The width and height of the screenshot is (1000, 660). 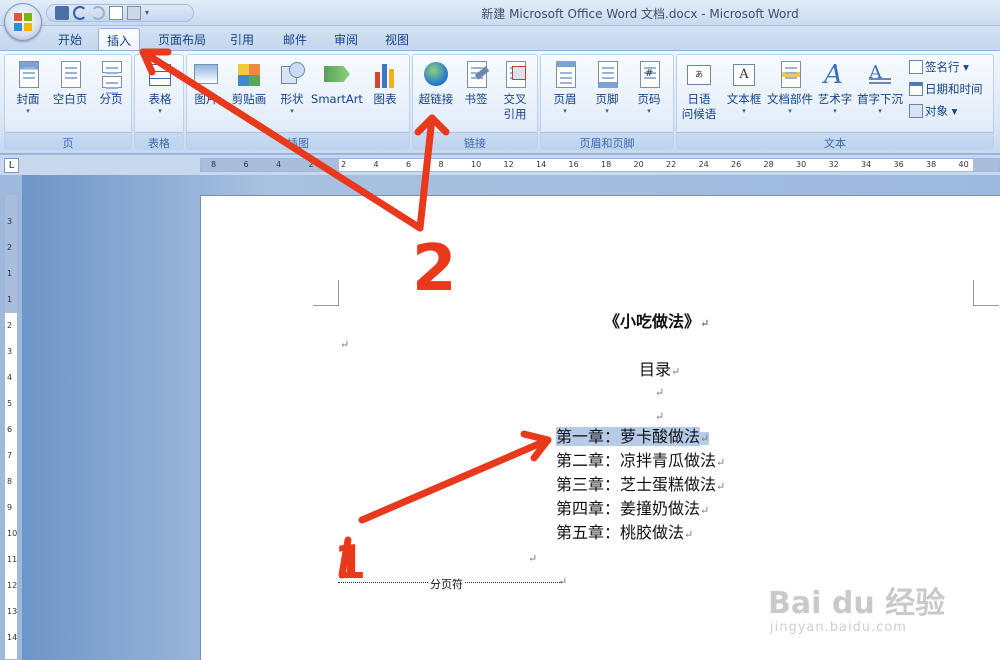 What do you see at coordinates (119, 39) in the screenshot?
I see `tab-insert: 插入` at bounding box center [119, 39].